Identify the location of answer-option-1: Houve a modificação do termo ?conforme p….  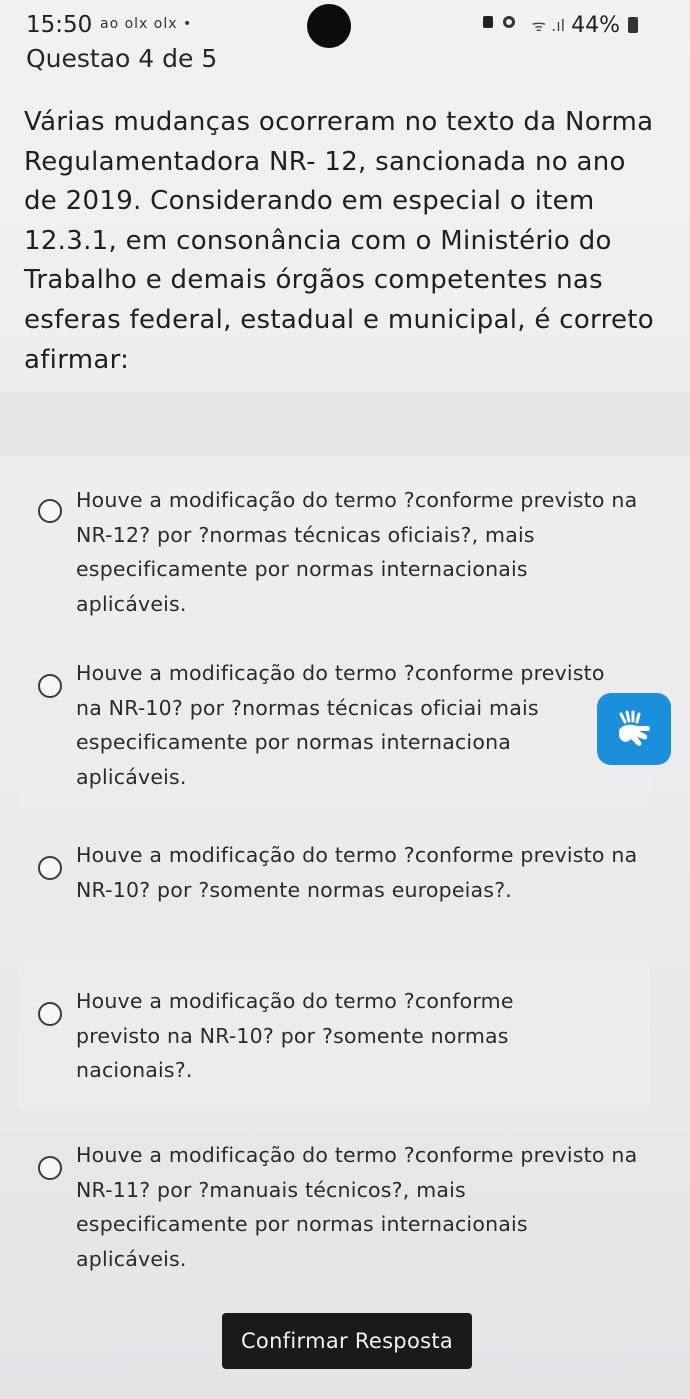
(334, 551).